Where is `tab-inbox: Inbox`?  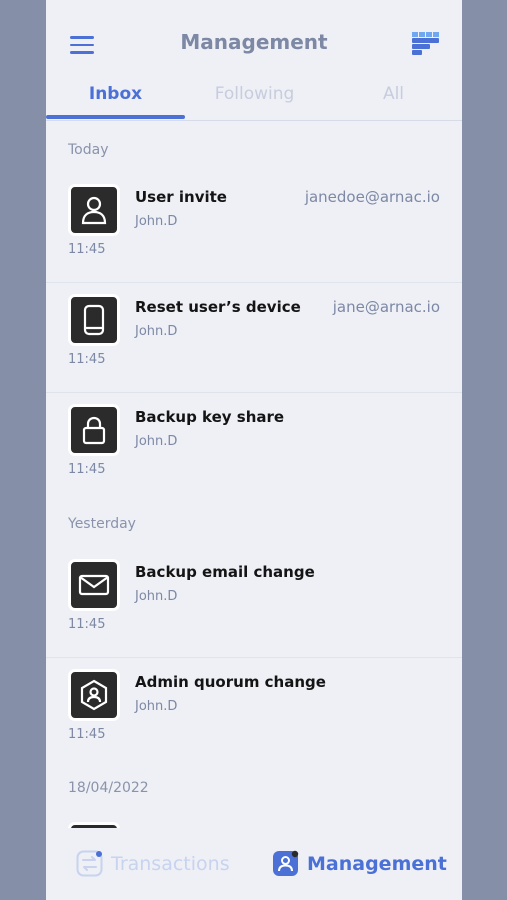
tab-inbox: Inbox is located at coordinates (115, 94).